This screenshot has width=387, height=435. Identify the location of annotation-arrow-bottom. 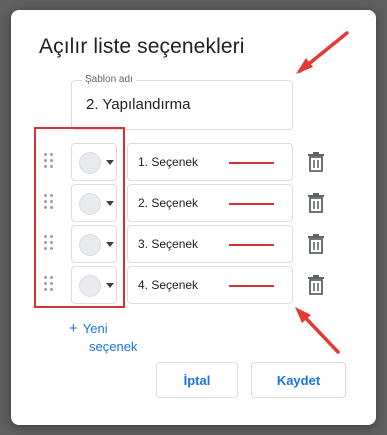
(317, 330).